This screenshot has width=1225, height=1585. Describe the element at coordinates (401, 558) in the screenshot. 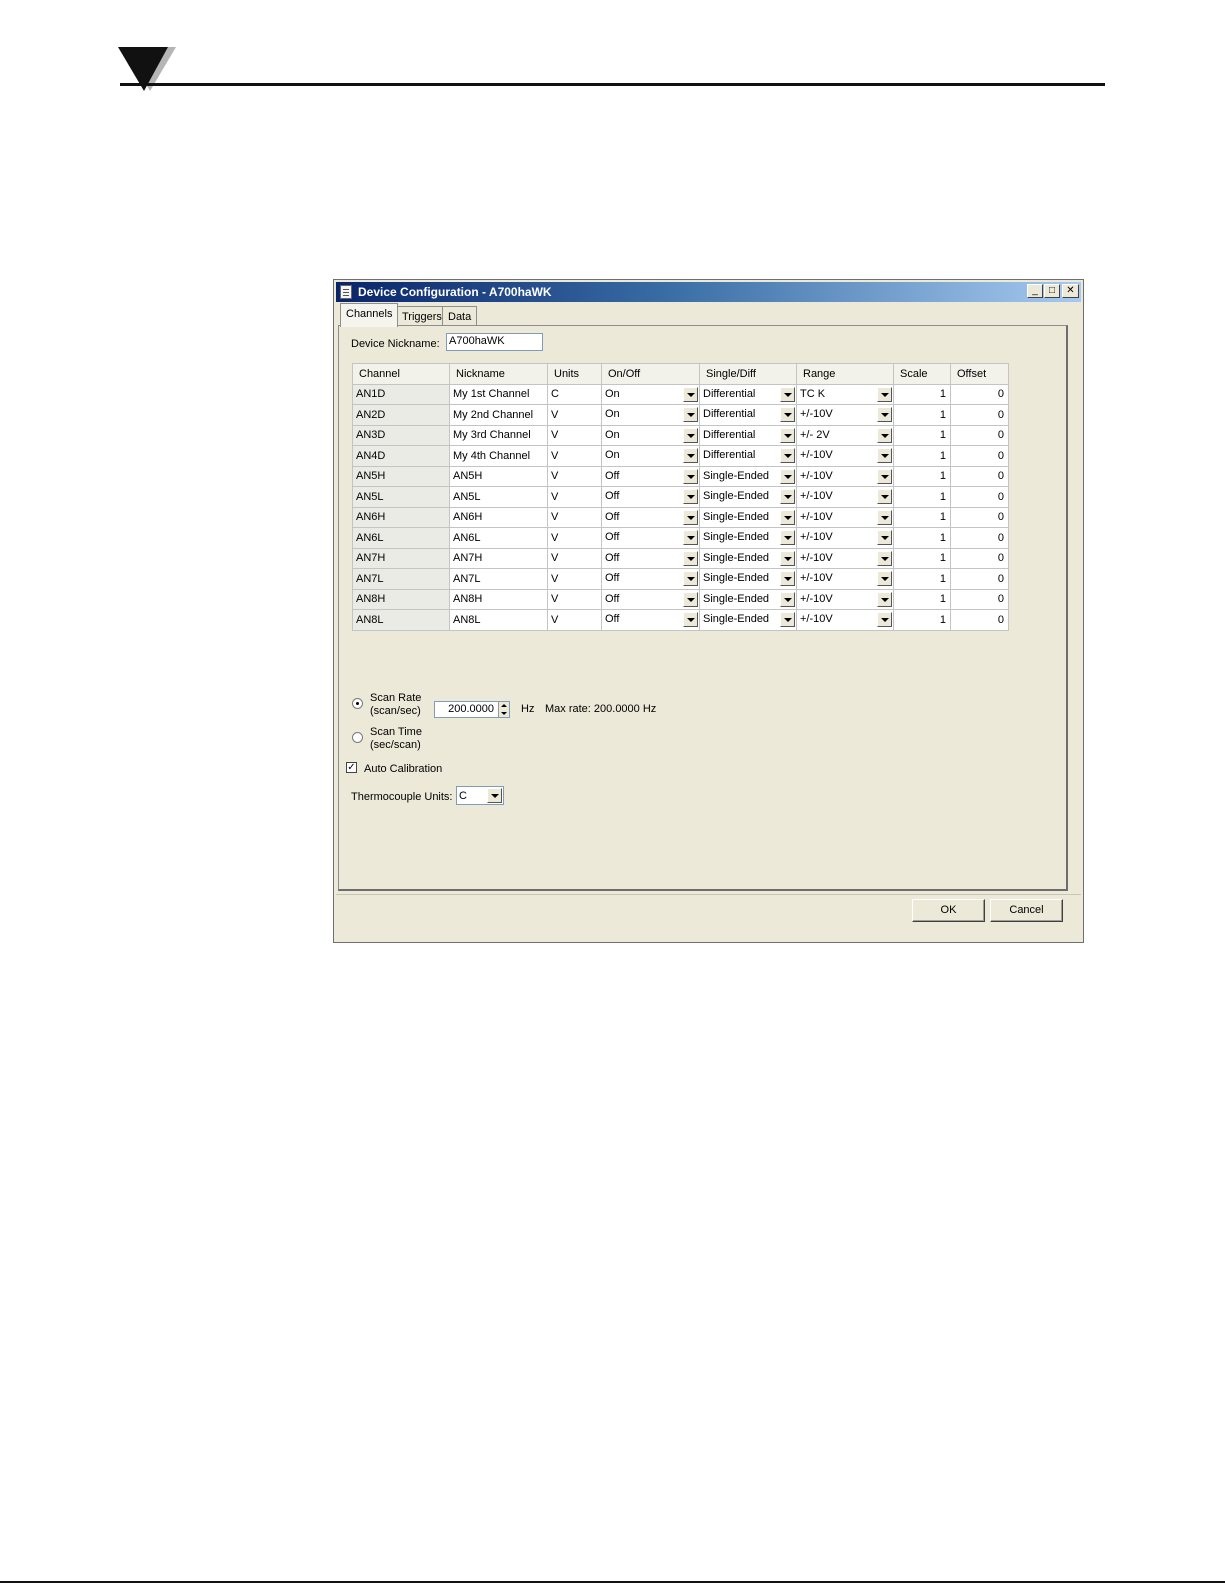

I see `channel-cell: AN7H` at that location.